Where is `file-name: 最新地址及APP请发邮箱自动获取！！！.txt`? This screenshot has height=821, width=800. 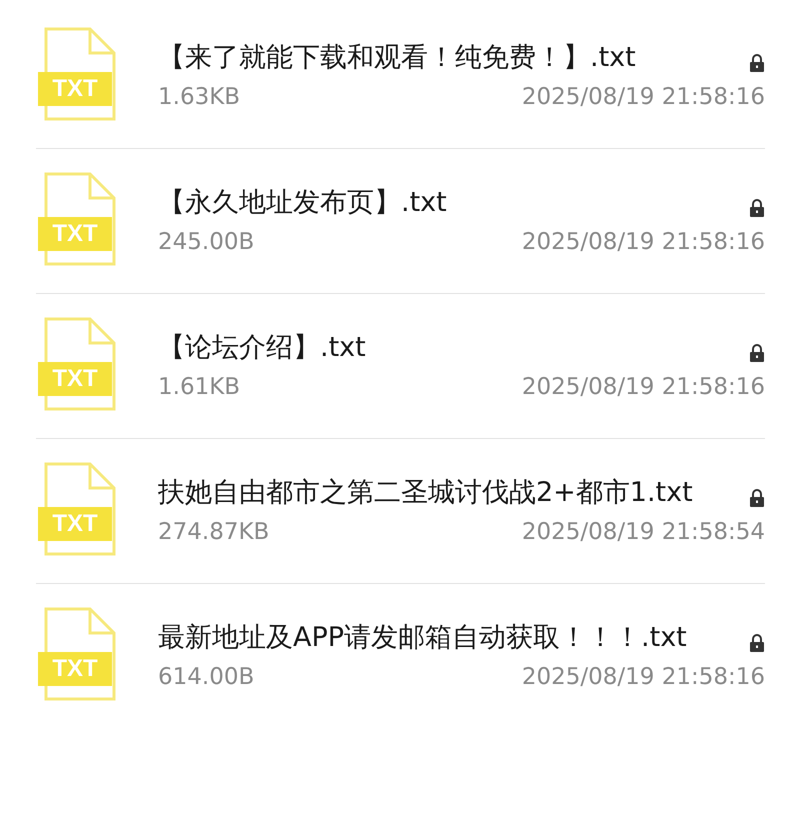
file-name: 最新地址及APP请发邮箱自动获取！！！.txt is located at coordinates (423, 638).